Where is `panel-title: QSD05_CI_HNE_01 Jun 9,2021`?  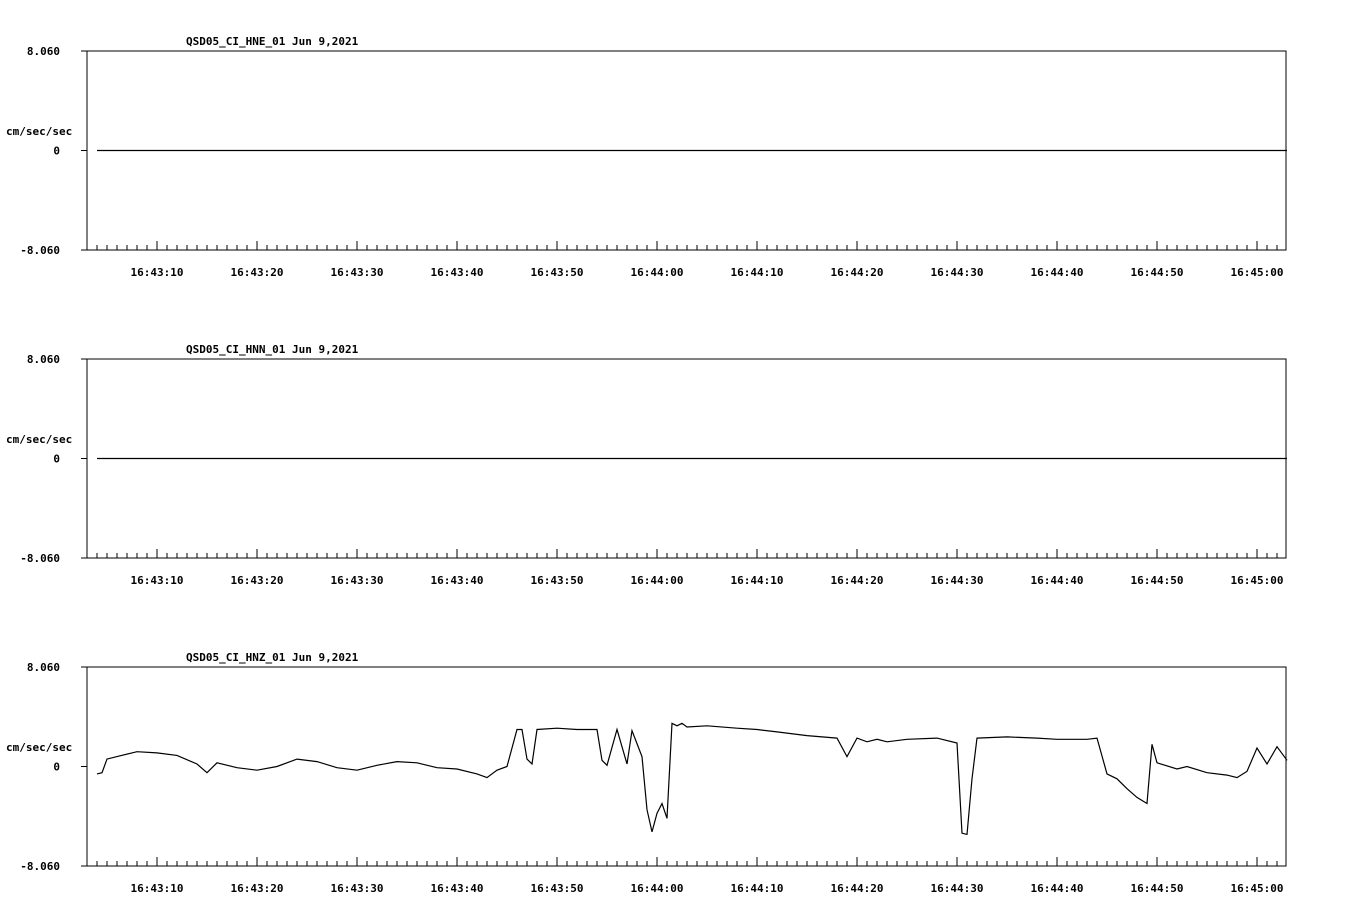 panel-title: QSD05_CI_HNE_01 Jun 9,2021 is located at coordinates (272, 41).